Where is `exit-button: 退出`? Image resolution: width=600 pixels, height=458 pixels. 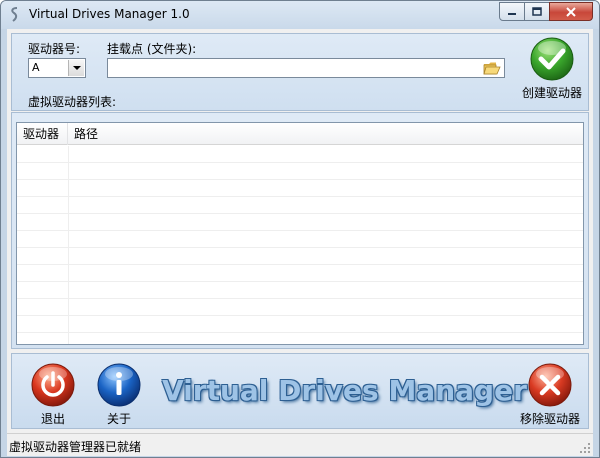 exit-button: 退出 is located at coordinates (53, 394).